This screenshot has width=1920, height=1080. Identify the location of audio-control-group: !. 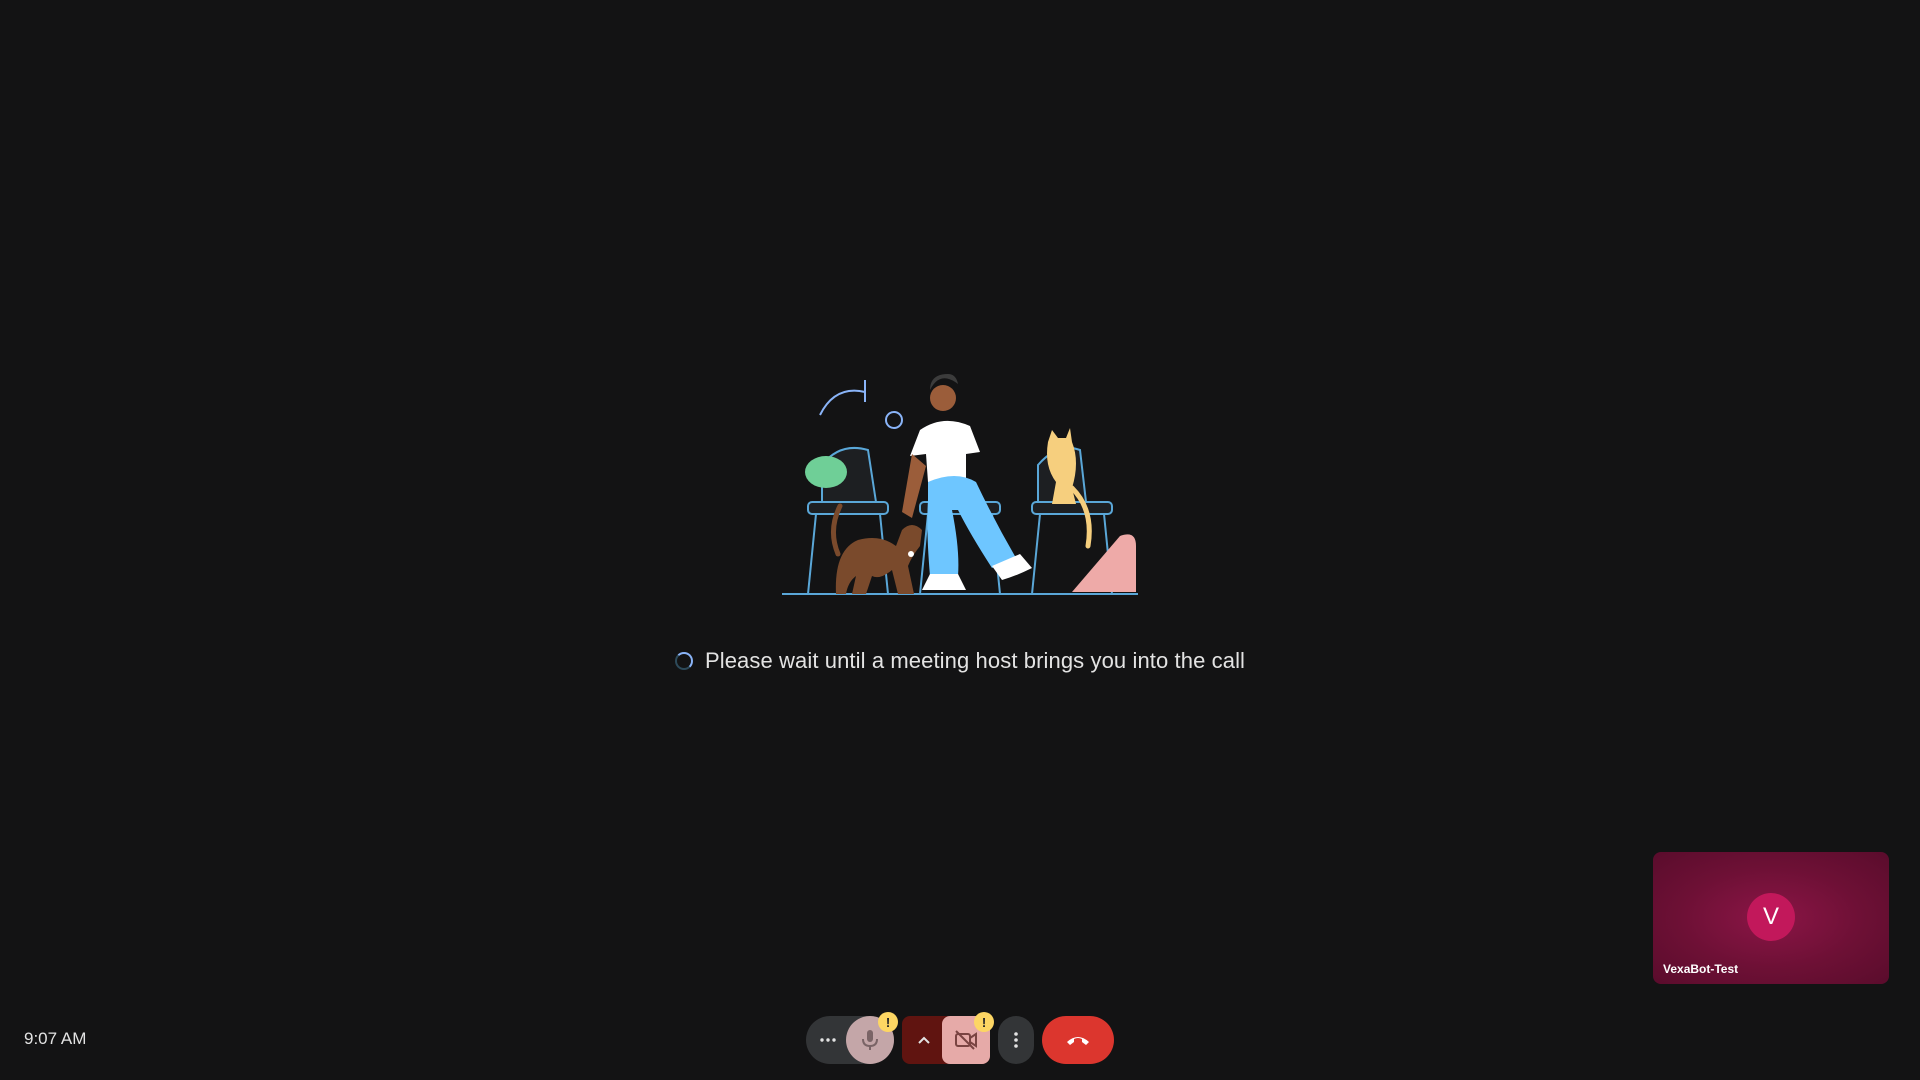
(852, 1038).